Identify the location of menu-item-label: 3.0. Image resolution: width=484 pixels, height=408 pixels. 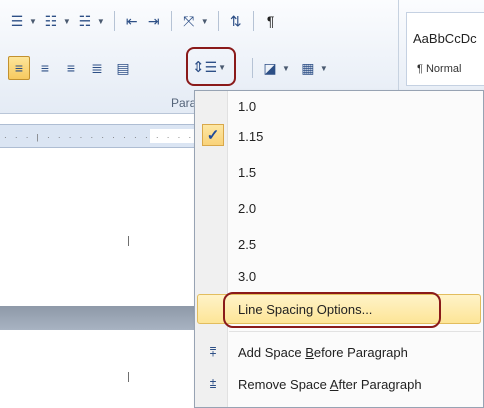
(247, 276).